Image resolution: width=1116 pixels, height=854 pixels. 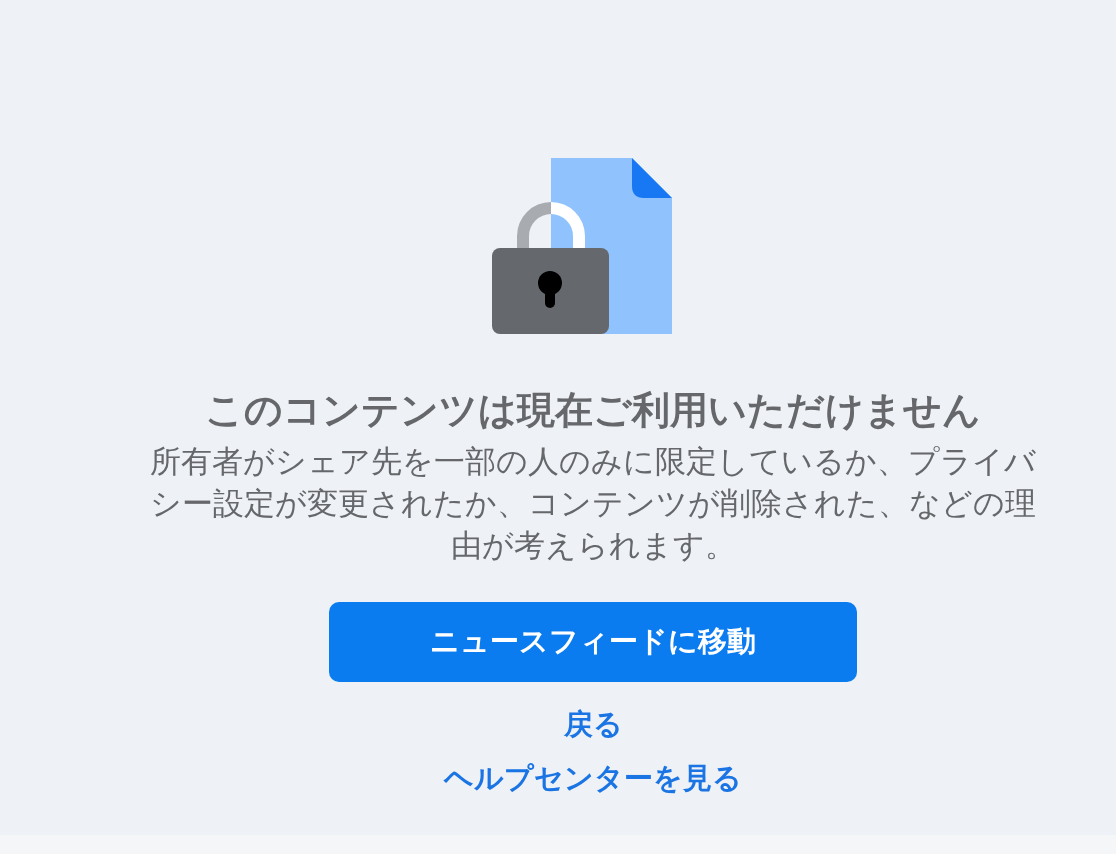 What do you see at coordinates (593, 503) in the screenshot?
I see `error-message: 所有者がシェア先を一部の人のみに限定しているか、プライバシー設定が変更されたか、コンテンツが削除された、などの理由が考えられます。` at bounding box center [593, 503].